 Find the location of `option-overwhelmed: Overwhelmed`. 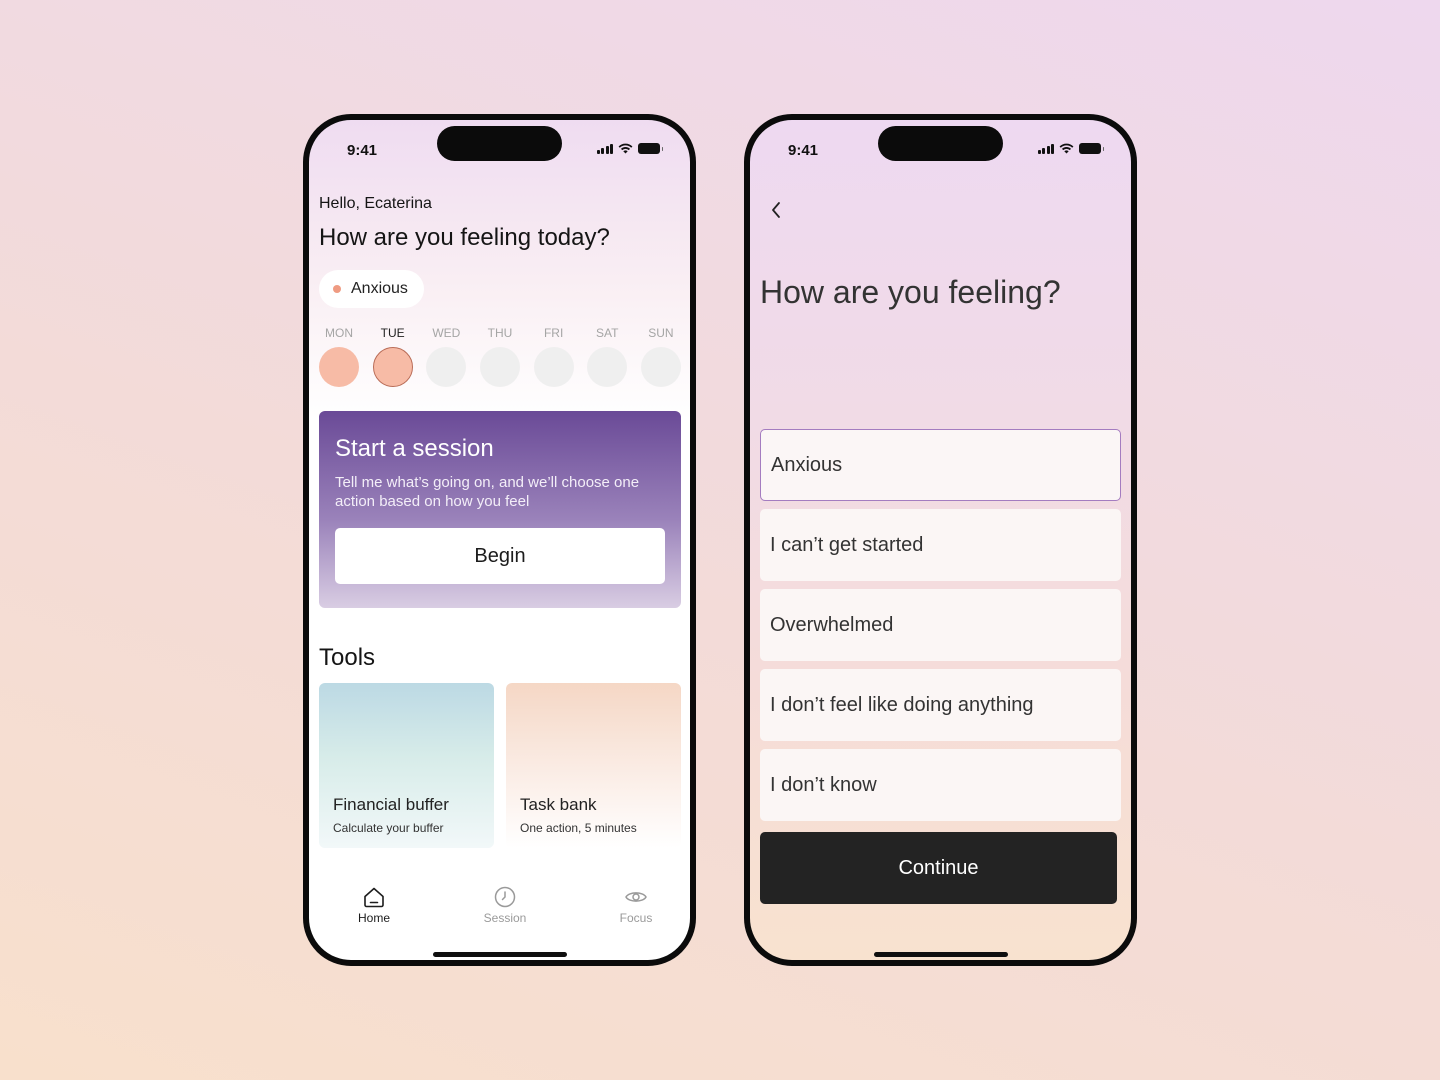

option-overwhelmed: Overwhelmed is located at coordinates (940, 625).